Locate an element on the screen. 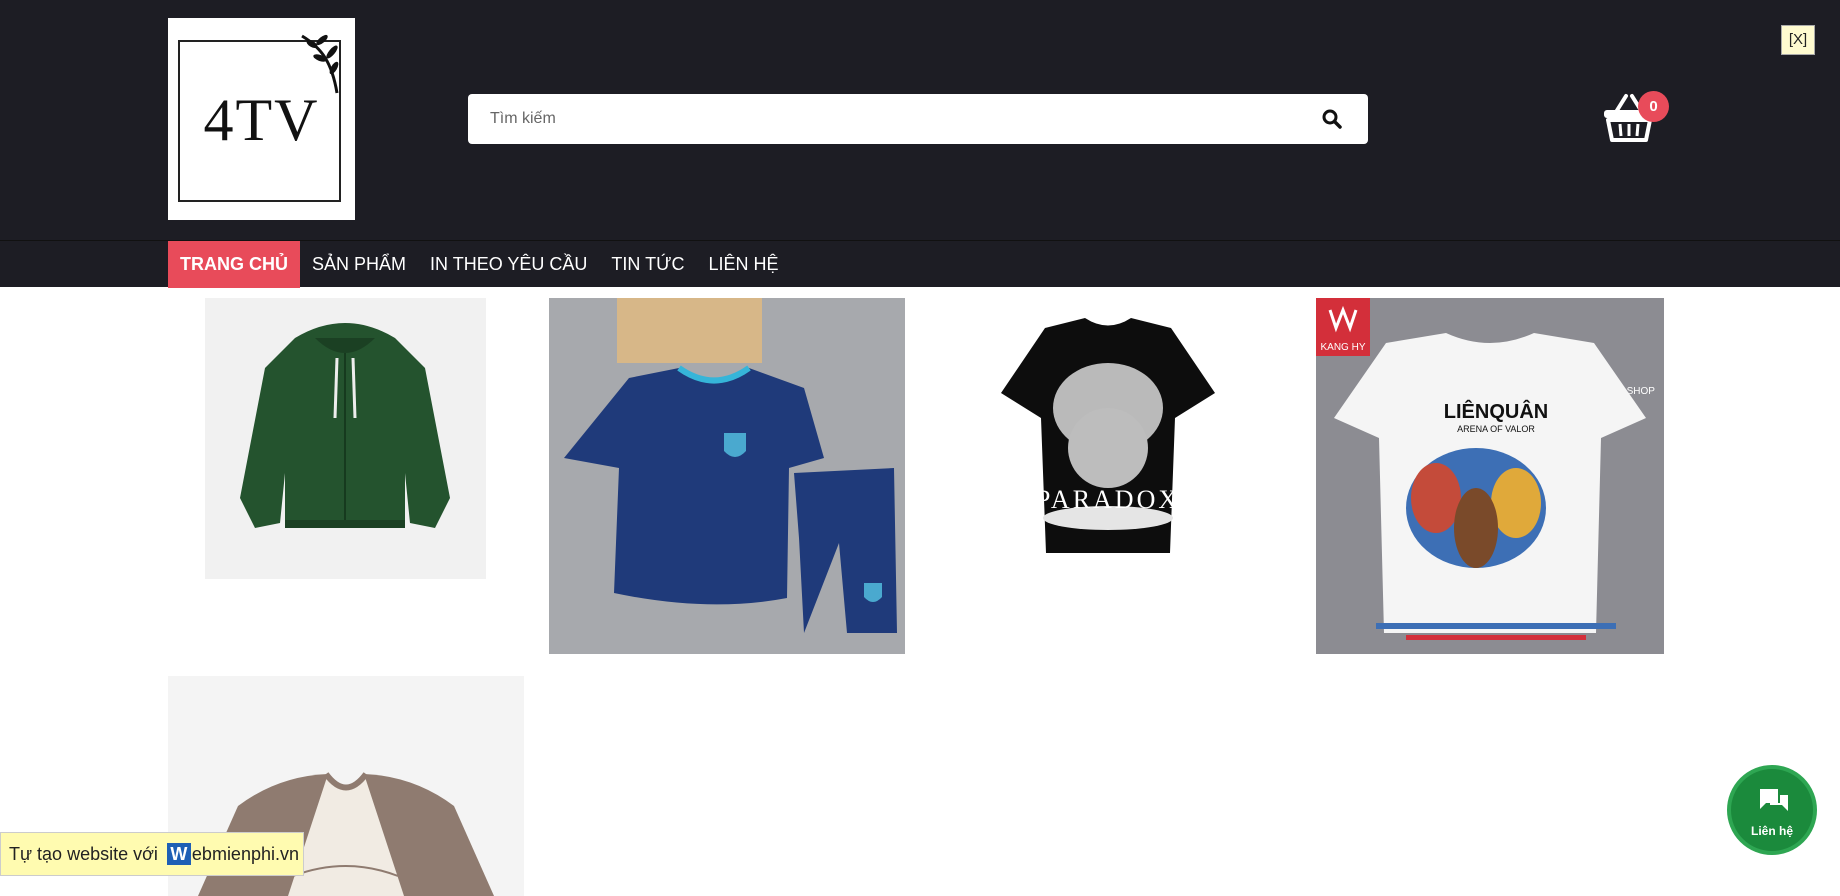 The height and width of the screenshot is (896, 1840). site-logo: 4TV is located at coordinates (261, 119).